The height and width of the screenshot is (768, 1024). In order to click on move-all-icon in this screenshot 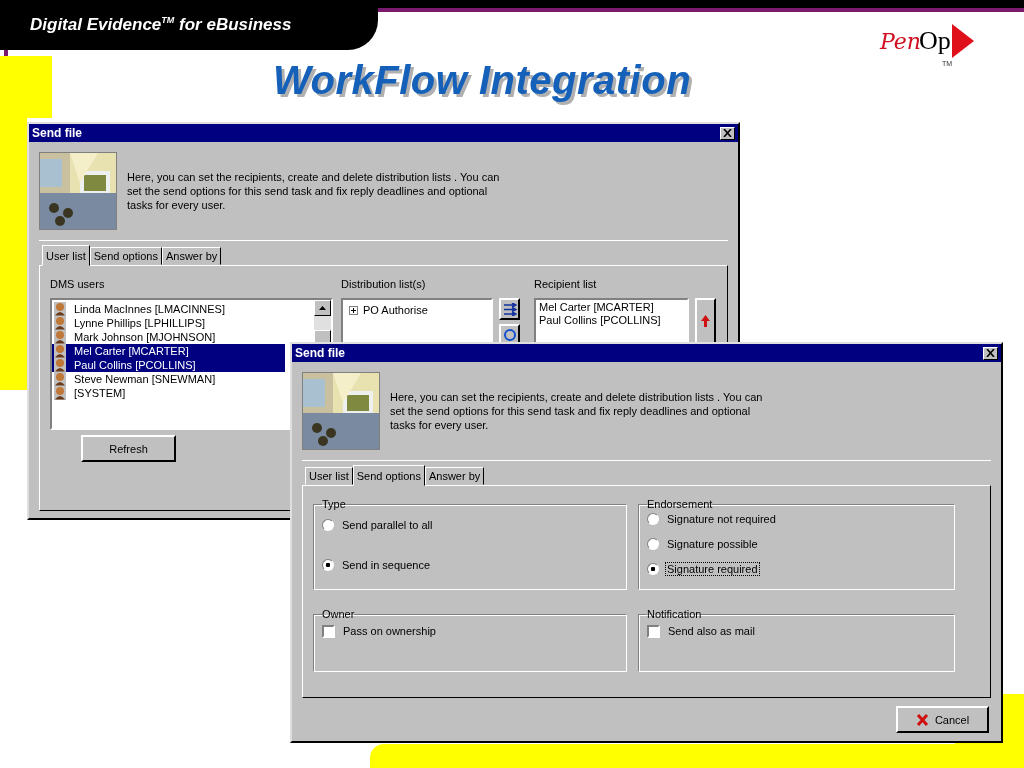, I will do `click(509, 309)`.